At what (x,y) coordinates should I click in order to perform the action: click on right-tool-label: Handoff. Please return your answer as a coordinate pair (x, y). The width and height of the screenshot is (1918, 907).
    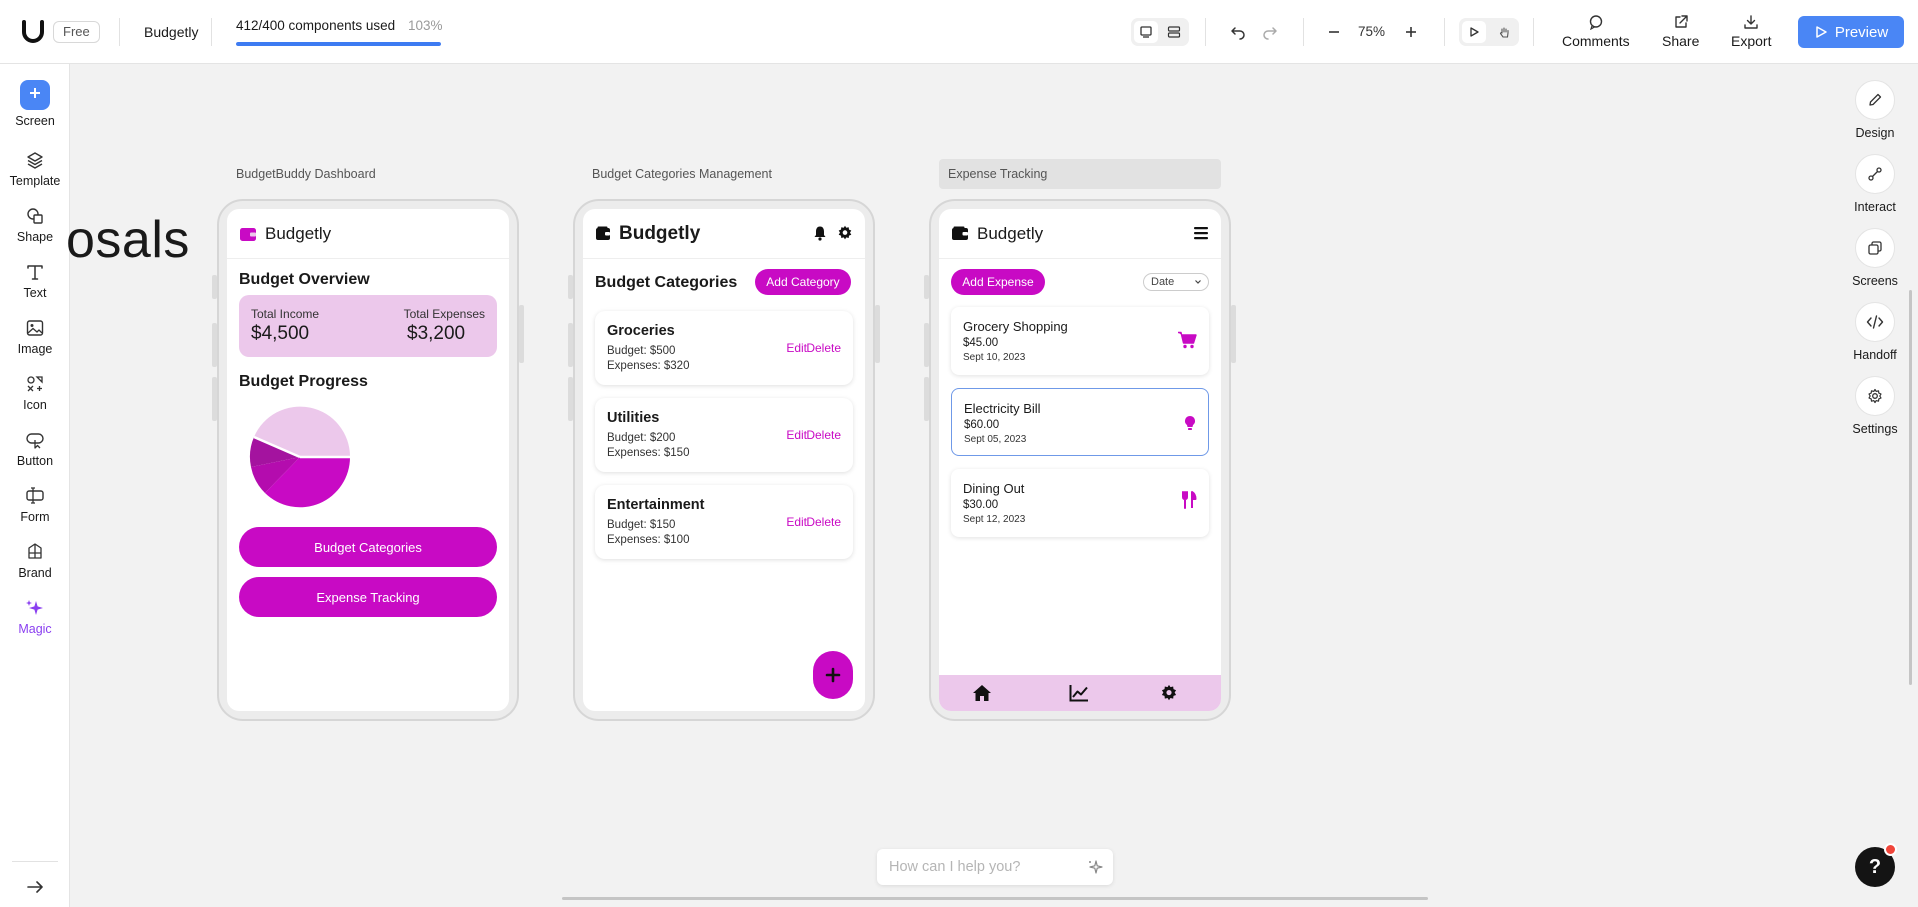
    Looking at the image, I should click on (1875, 355).